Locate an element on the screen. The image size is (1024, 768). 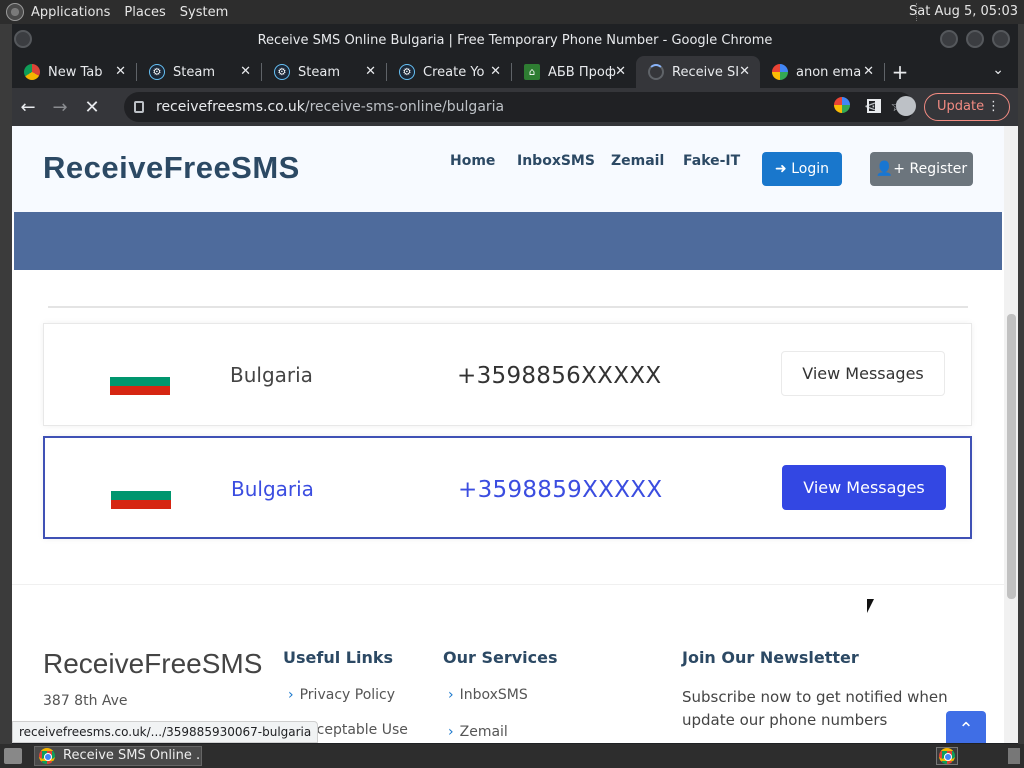
google-lens-icon is located at coordinates (841, 105).